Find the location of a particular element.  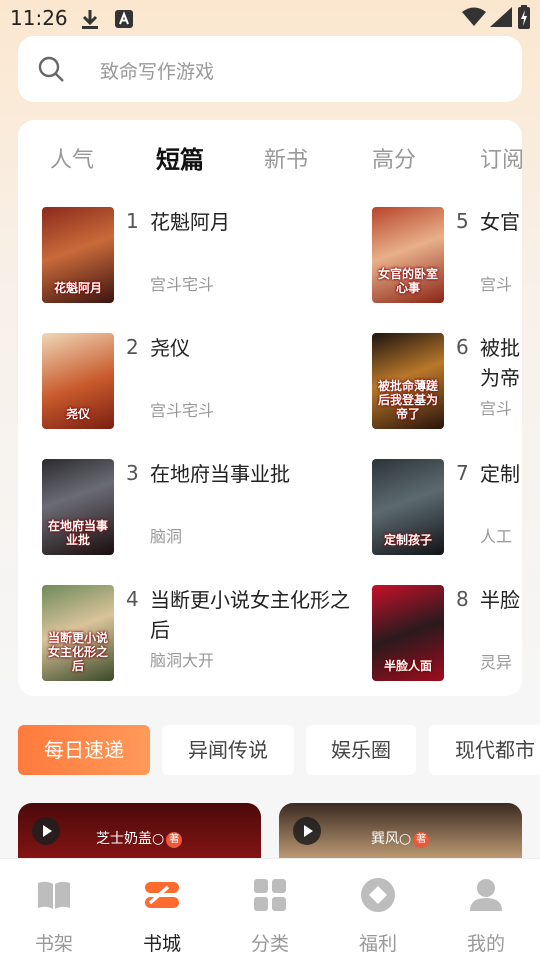

nav-category: 分类 is located at coordinates (270, 909).